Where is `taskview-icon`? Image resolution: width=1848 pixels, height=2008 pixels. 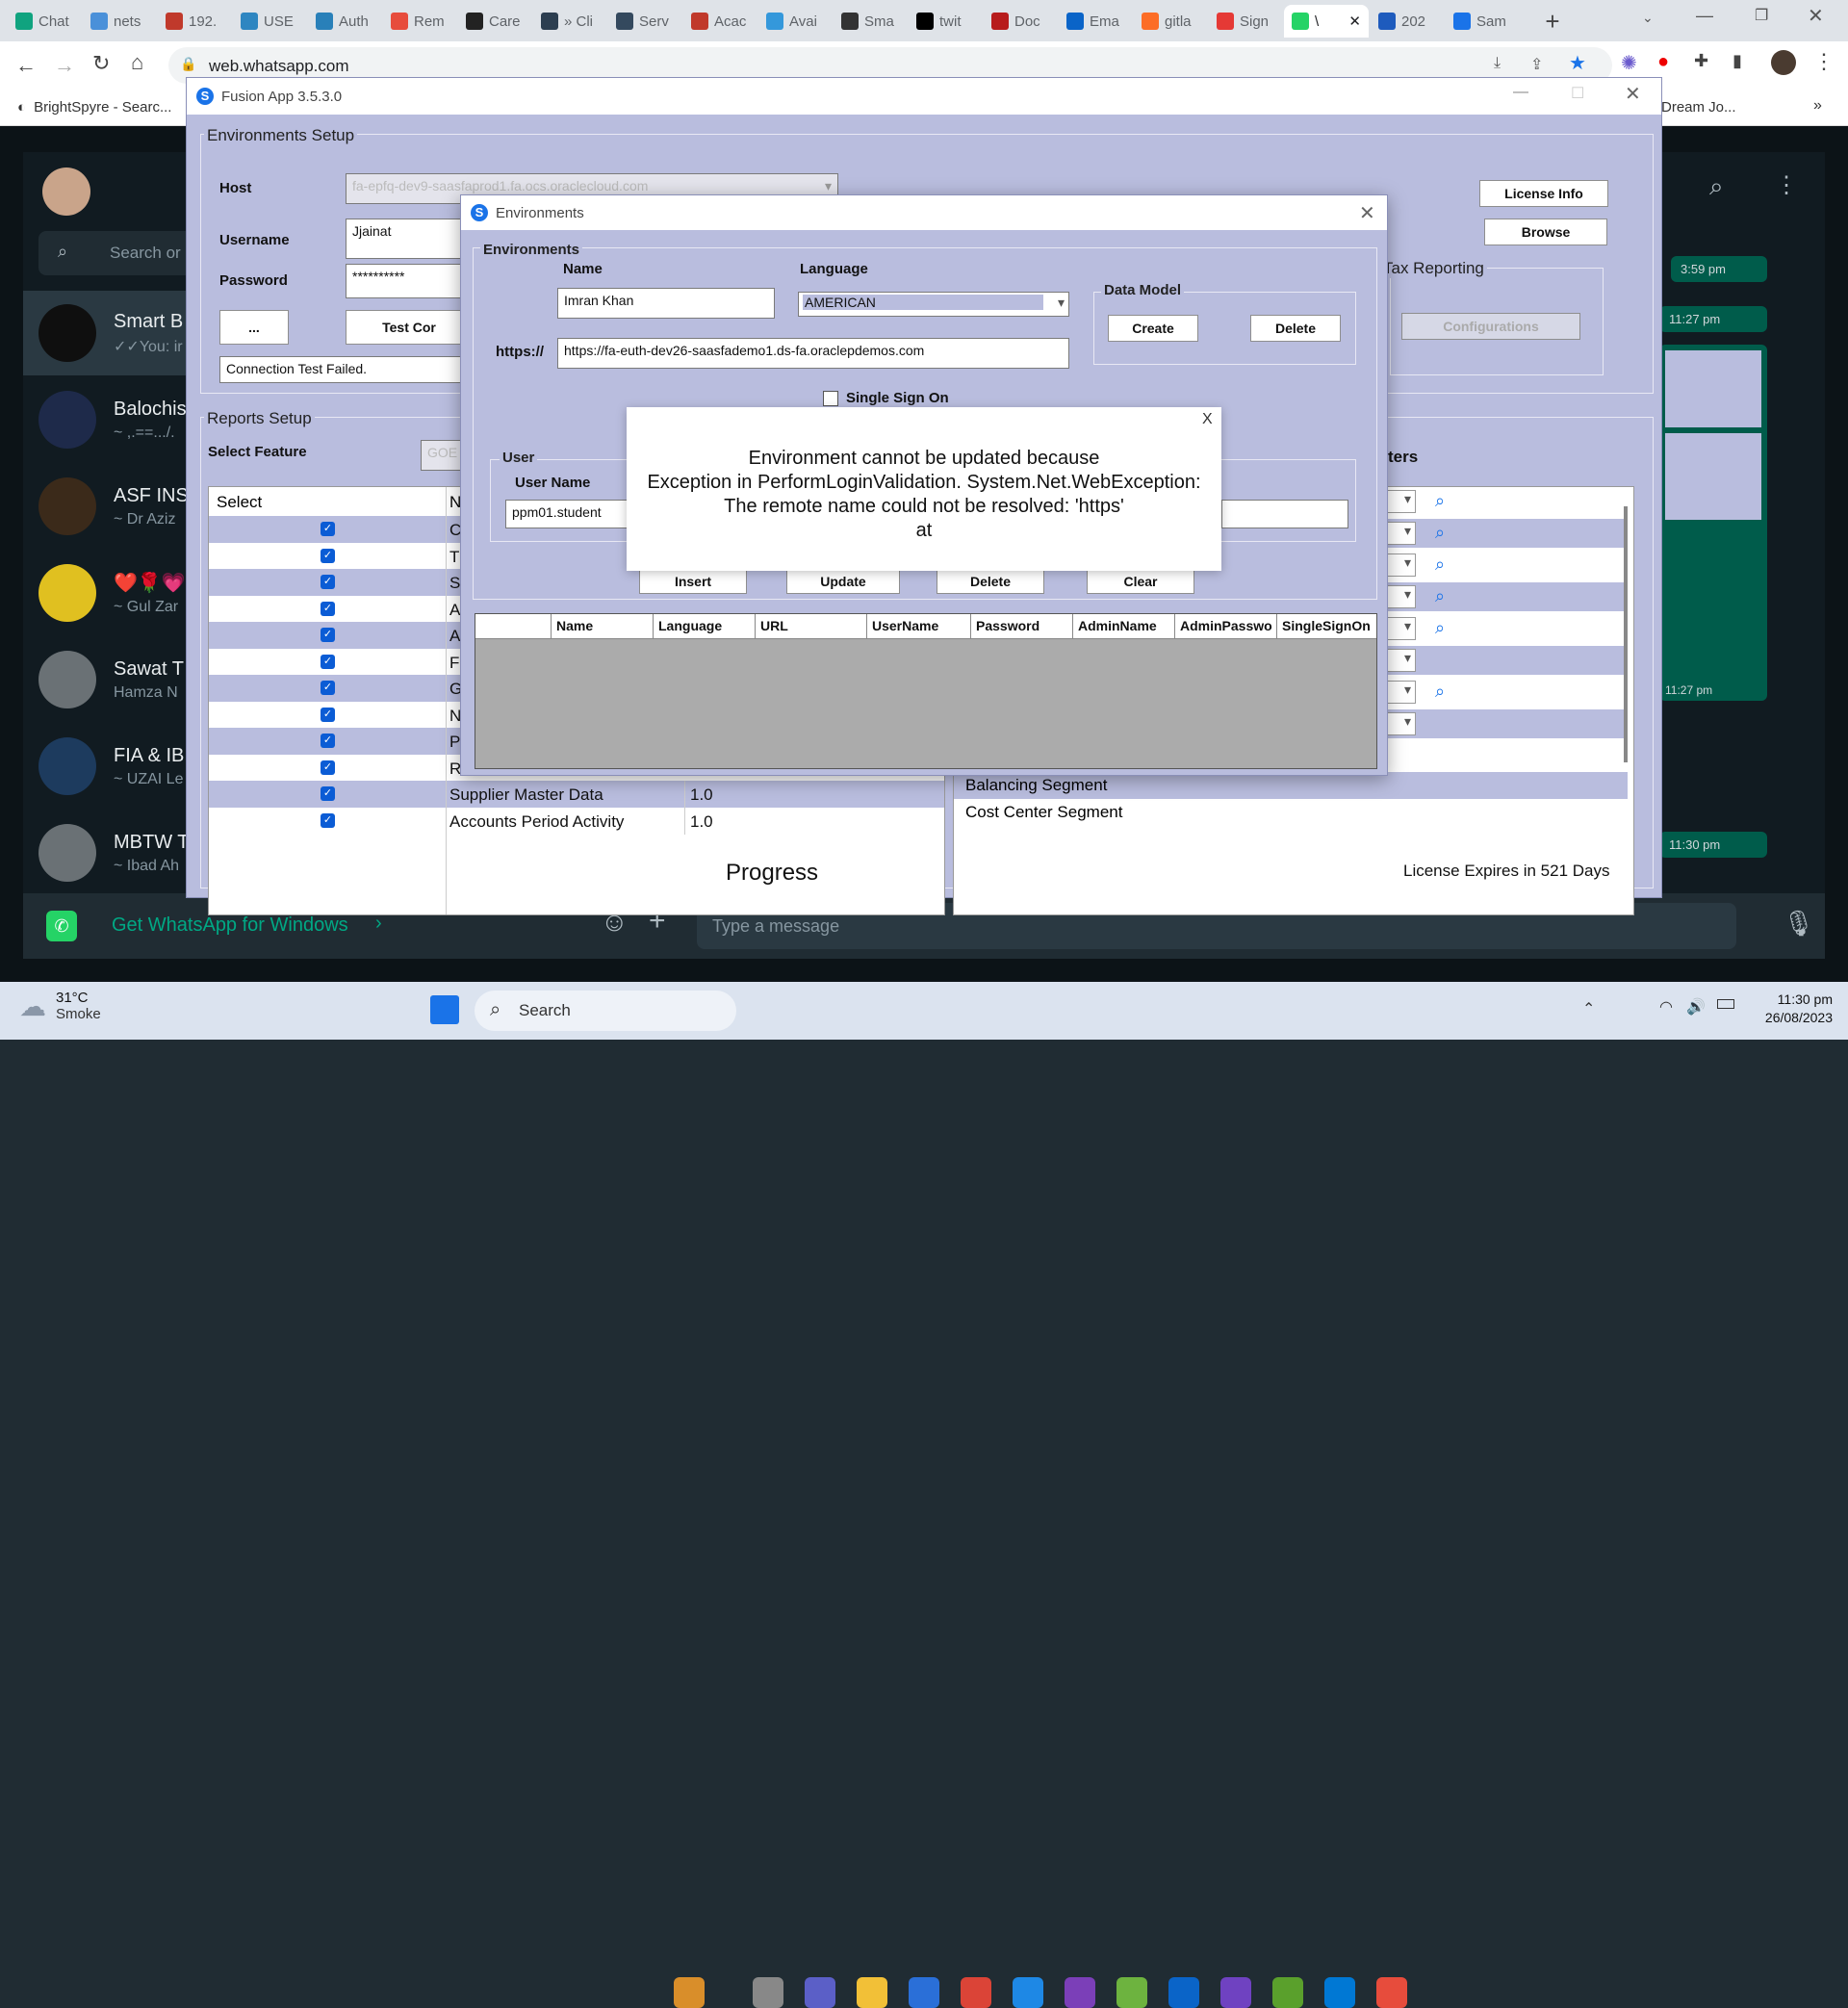 taskview-icon is located at coordinates (768, 1993).